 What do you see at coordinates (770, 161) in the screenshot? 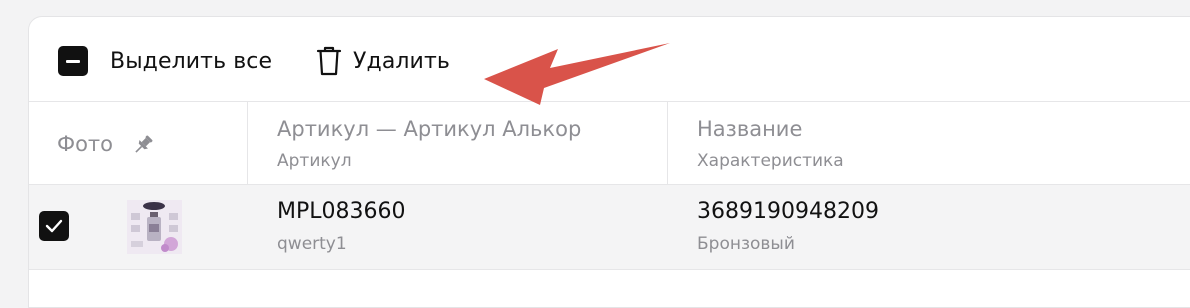
I see `column-subheader-name: Характеристика` at bounding box center [770, 161].